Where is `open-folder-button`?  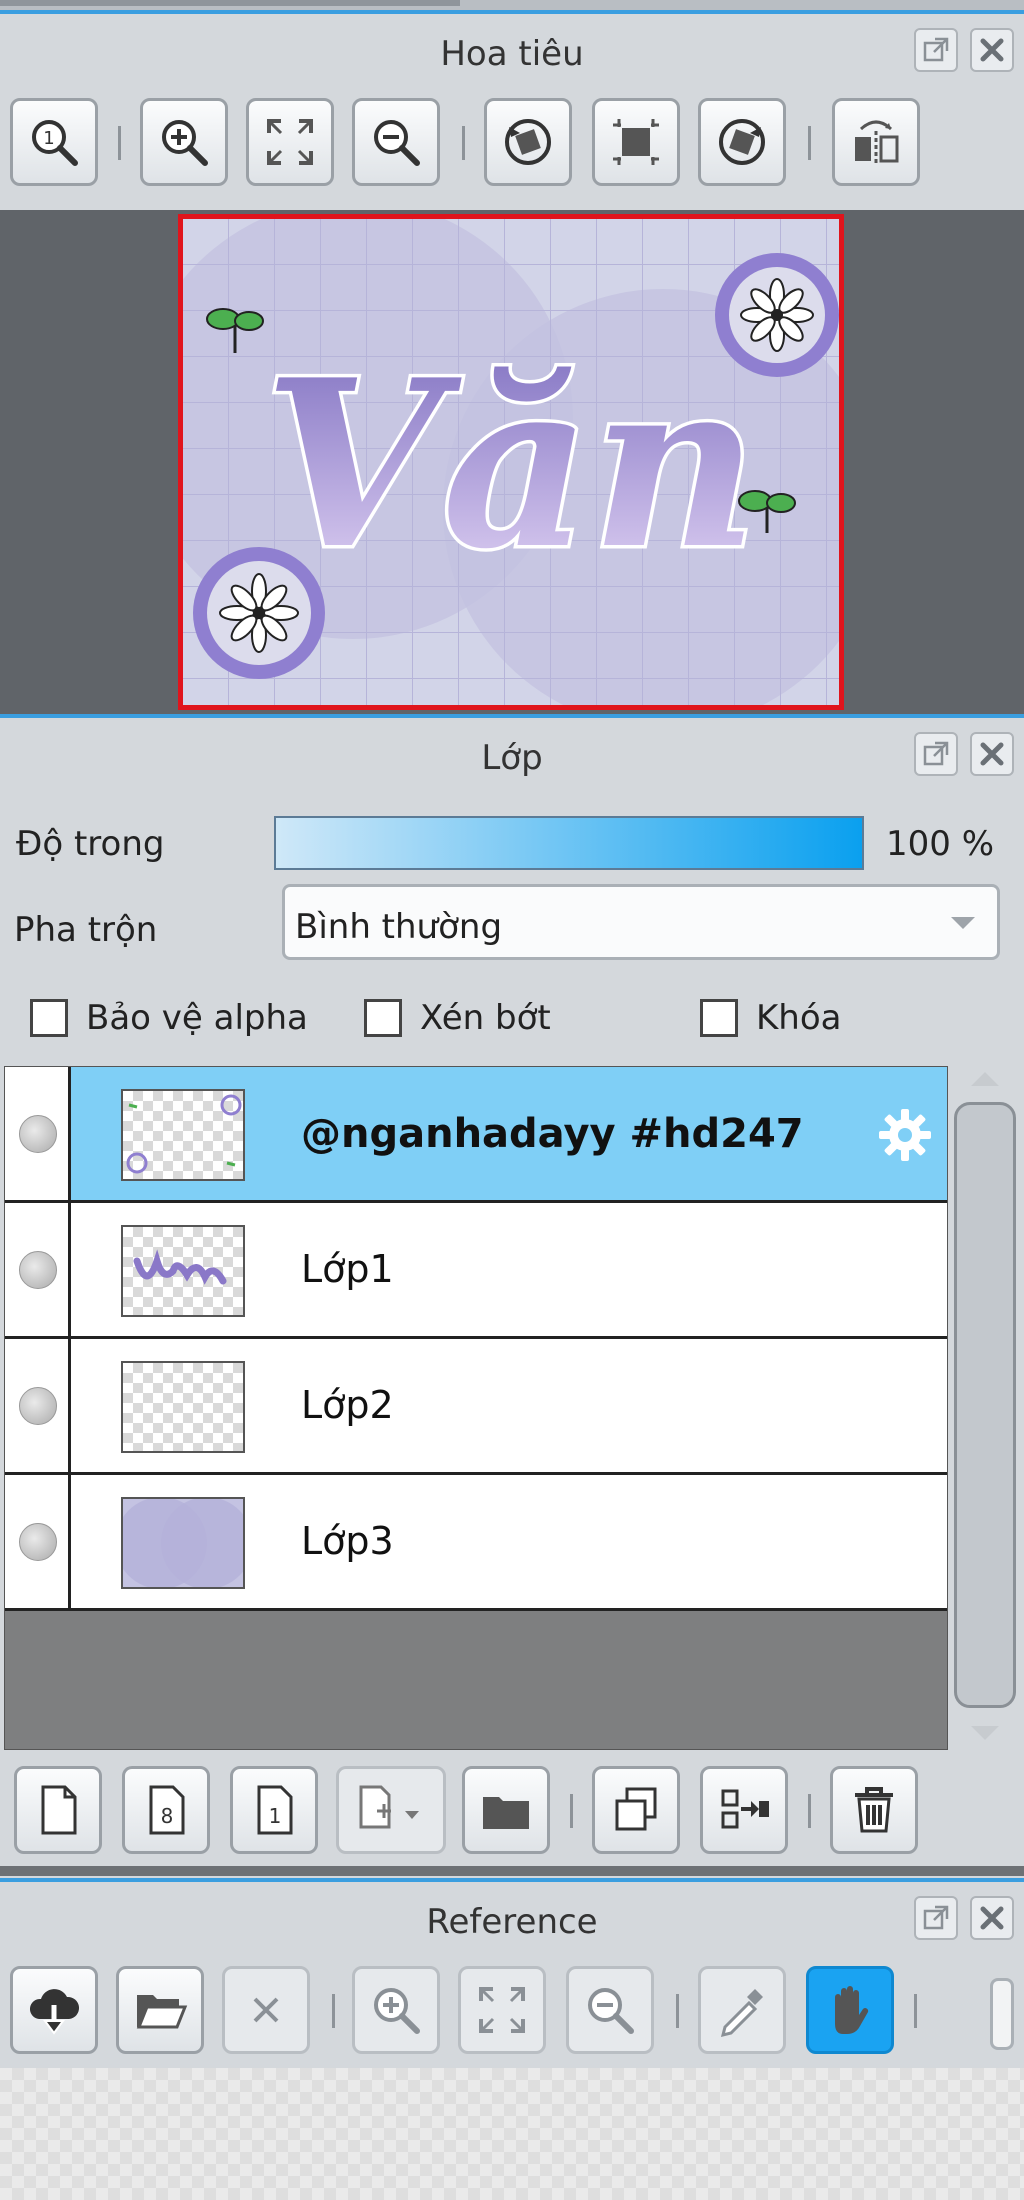 open-folder-button is located at coordinates (160, 2010).